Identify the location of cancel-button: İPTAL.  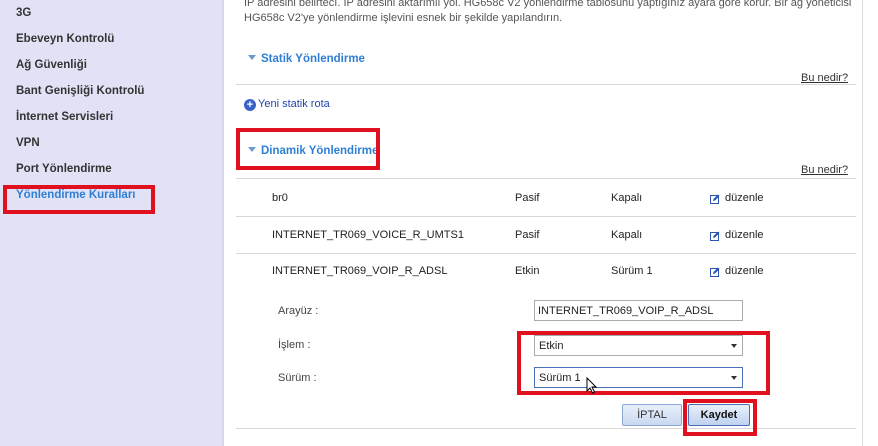
(652, 415).